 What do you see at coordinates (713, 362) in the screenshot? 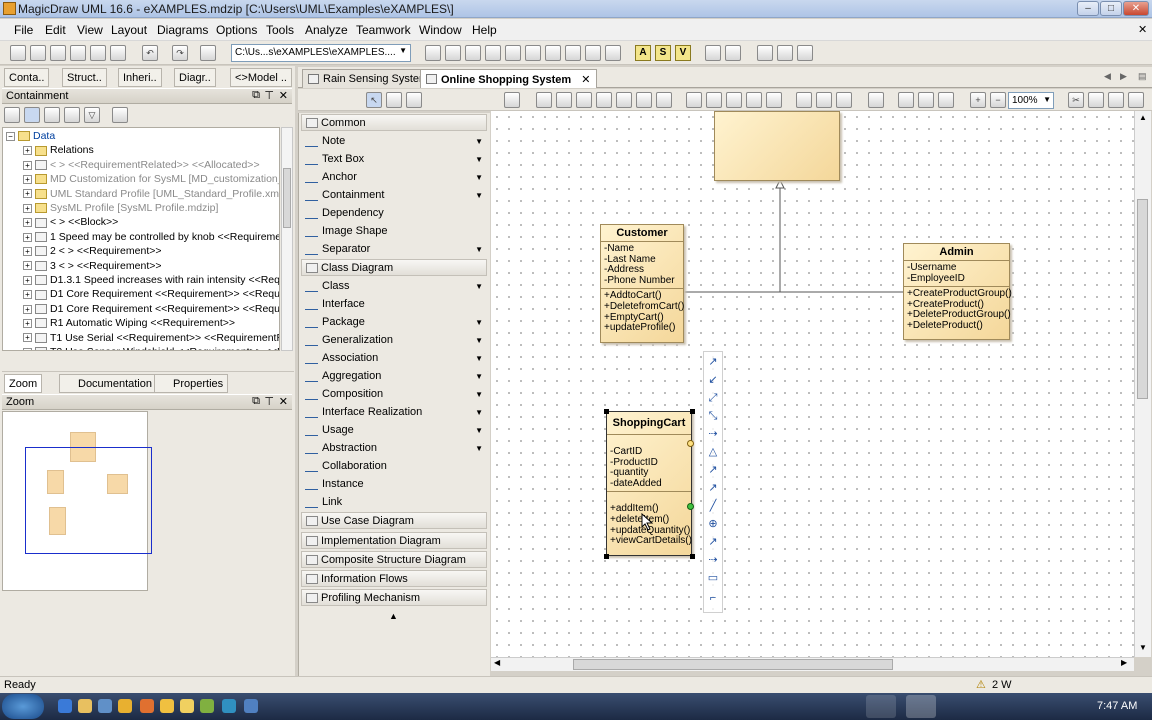
I see `association-tool-icon: ↗` at bounding box center [713, 362].